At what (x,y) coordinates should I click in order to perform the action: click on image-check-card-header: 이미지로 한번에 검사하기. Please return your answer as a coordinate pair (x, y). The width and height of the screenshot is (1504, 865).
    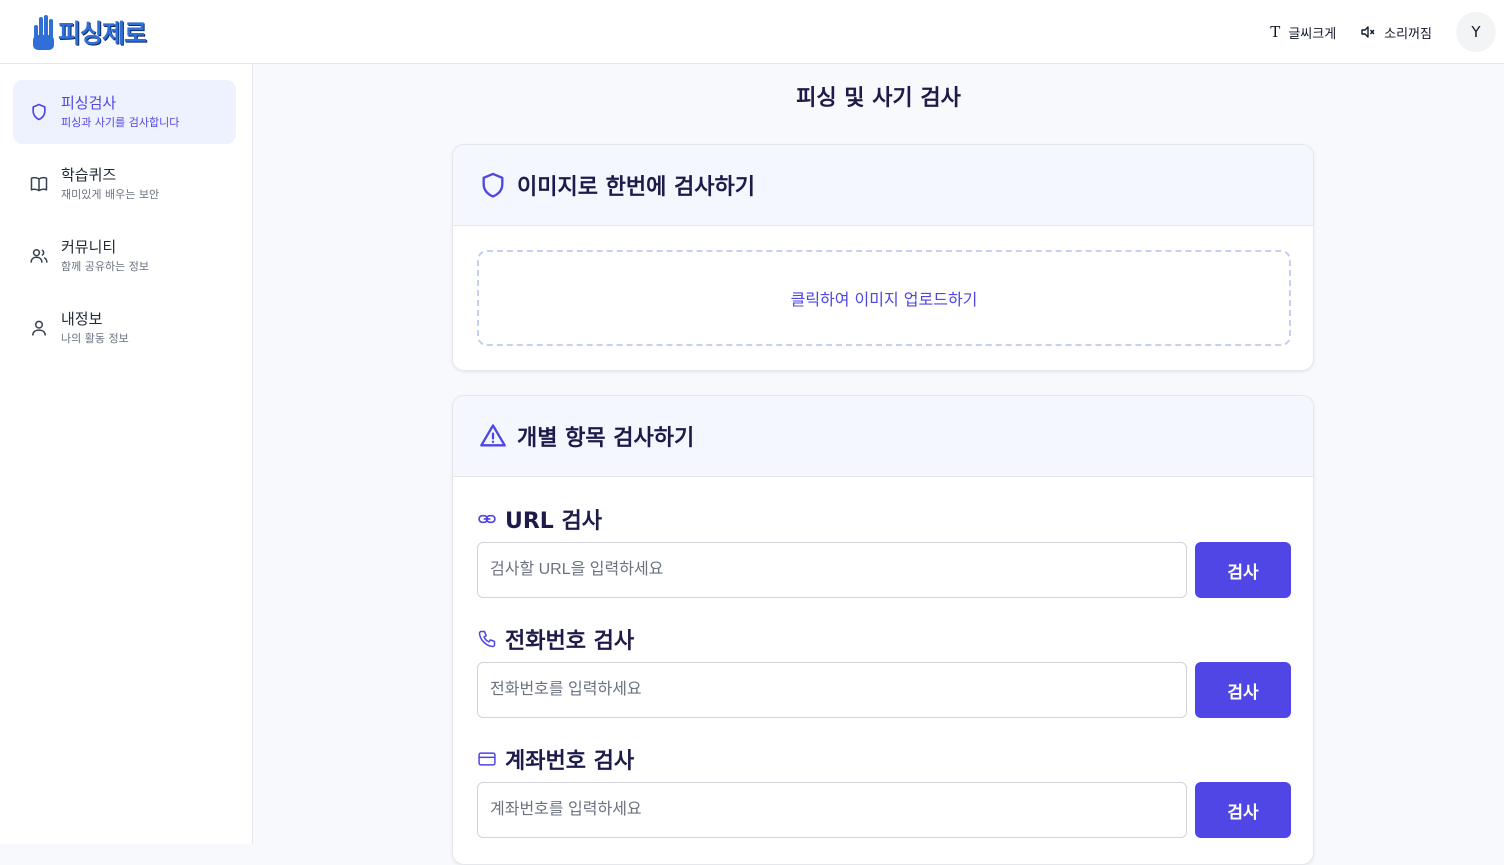
    Looking at the image, I should click on (883, 185).